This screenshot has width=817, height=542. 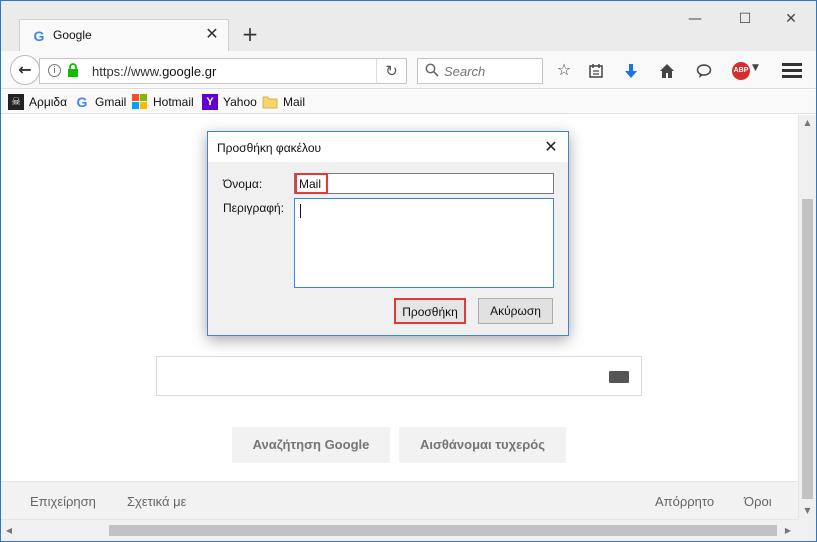 What do you see at coordinates (72, 35) in the screenshot?
I see `tab-title: Google` at bounding box center [72, 35].